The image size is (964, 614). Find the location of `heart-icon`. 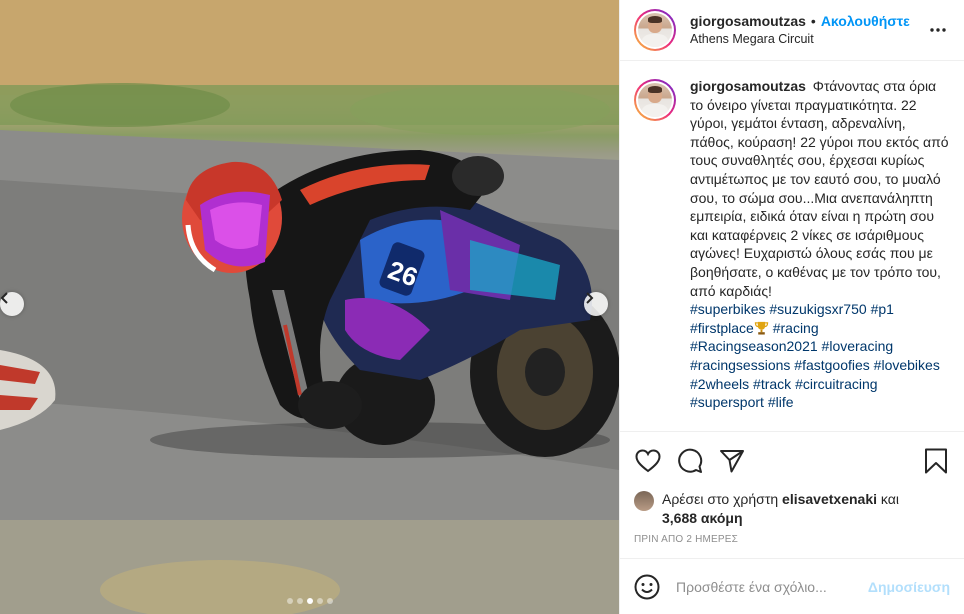

heart-icon is located at coordinates (648, 461).